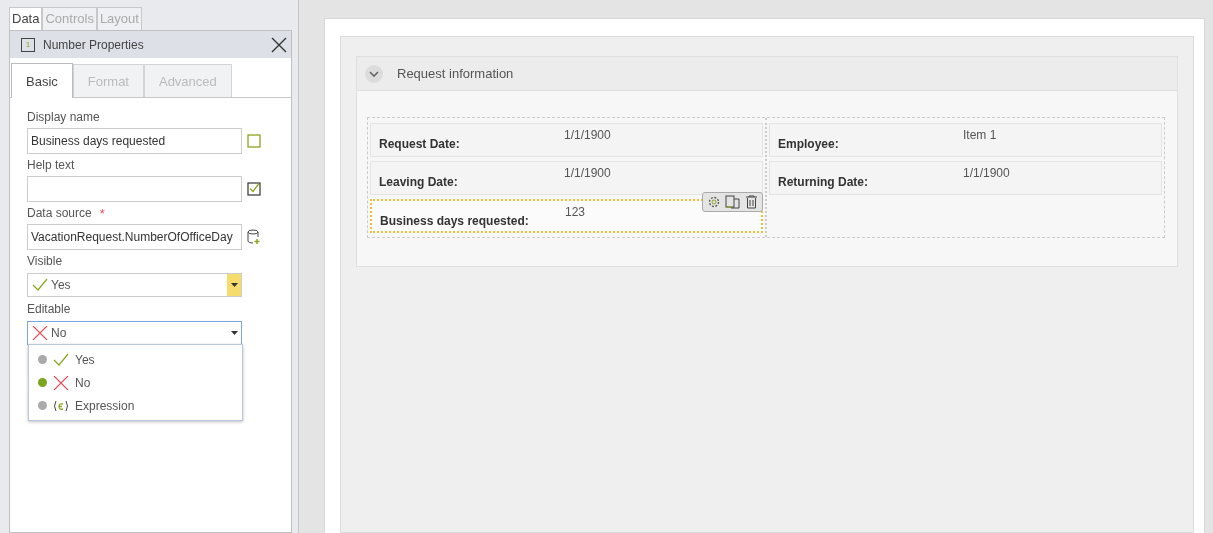  What do you see at coordinates (566, 216) in the screenshot?
I see `form-control: Business days requested: 123` at bounding box center [566, 216].